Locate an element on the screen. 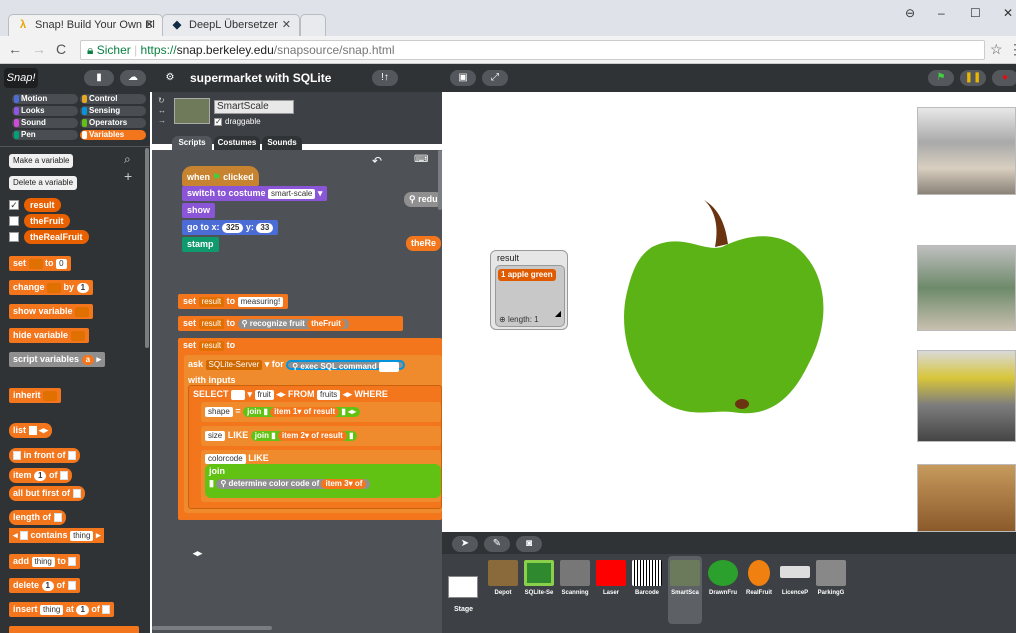 Image resolution: width=1016 pixels, height=633 pixels. size-condition: size LIKE join ▮ item 2▾ of result ▮ is located at coordinates (321, 436).